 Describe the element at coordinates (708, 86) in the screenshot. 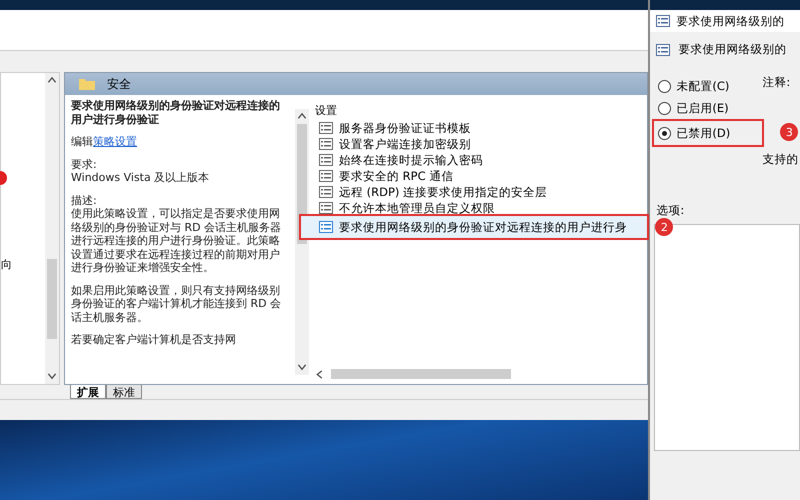

I see `radio-option: 未配置(C)` at that location.